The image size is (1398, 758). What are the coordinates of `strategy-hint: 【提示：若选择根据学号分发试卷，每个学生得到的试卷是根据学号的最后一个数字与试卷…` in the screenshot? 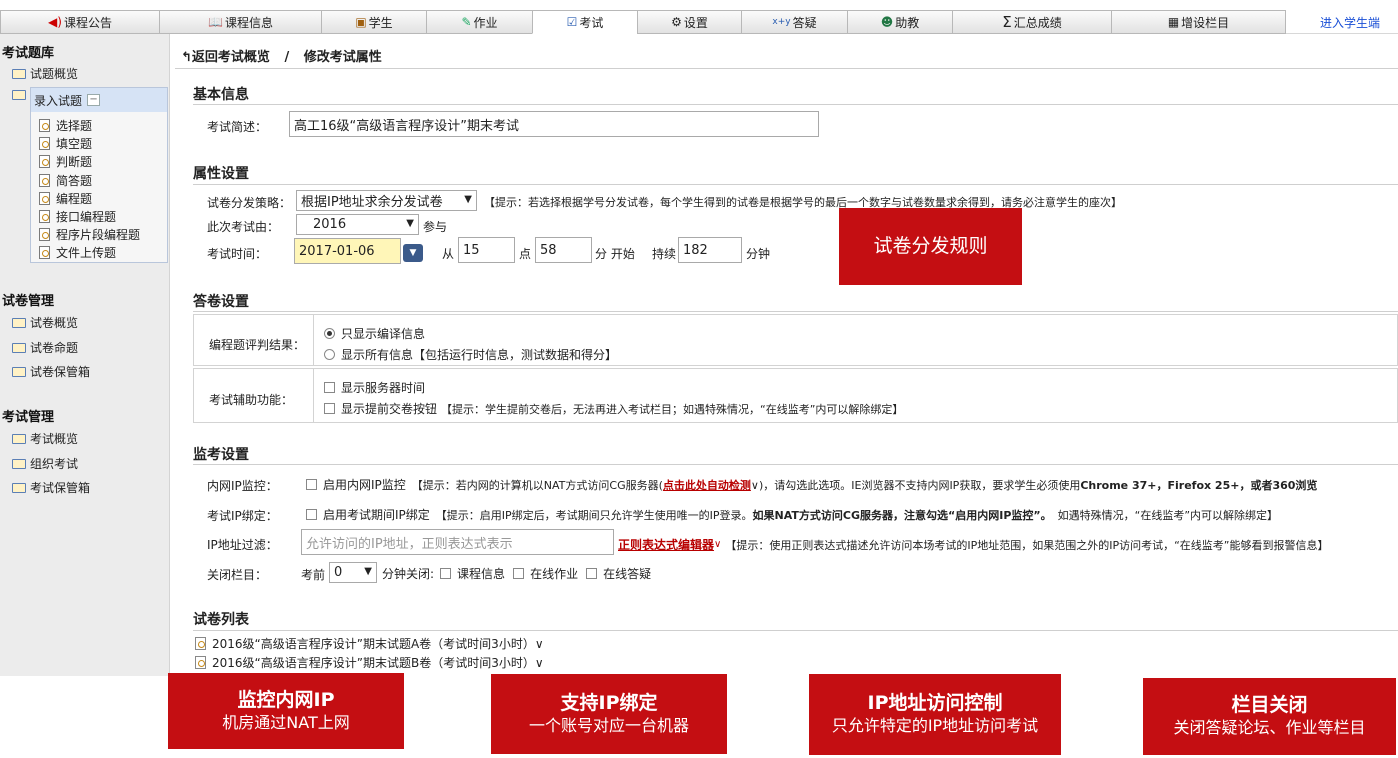 It's located at (803, 202).